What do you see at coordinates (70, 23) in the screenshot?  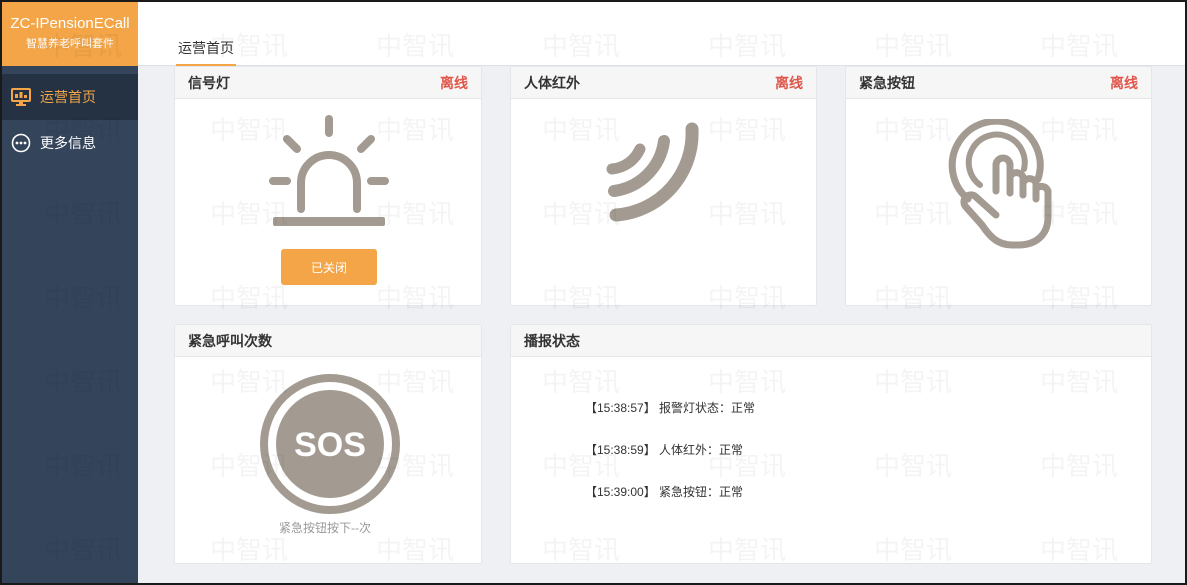 I see `app-title: ZC-IPensionECall` at bounding box center [70, 23].